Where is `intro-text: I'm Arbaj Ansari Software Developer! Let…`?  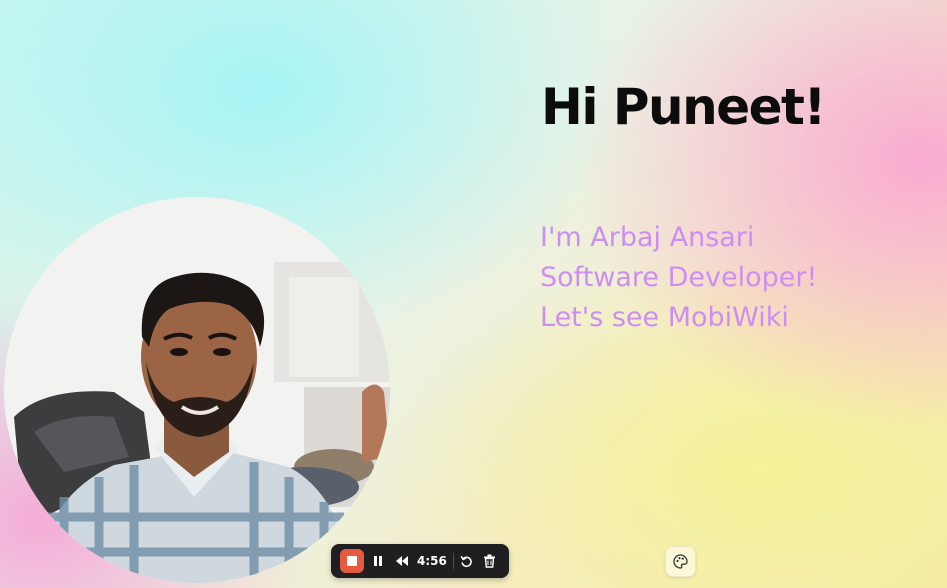 intro-text: I'm Arbaj Ansari Software Developer! Let… is located at coordinates (678, 278).